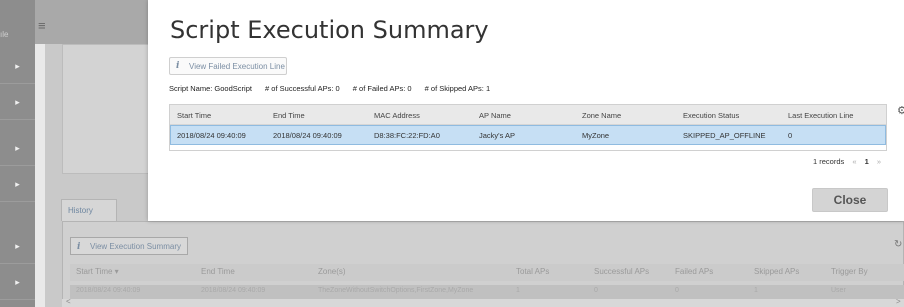 This screenshot has height=307, width=904. Describe the element at coordinates (532, 271) in the screenshot. I see `history-col-total-aps: Total APs` at that location.